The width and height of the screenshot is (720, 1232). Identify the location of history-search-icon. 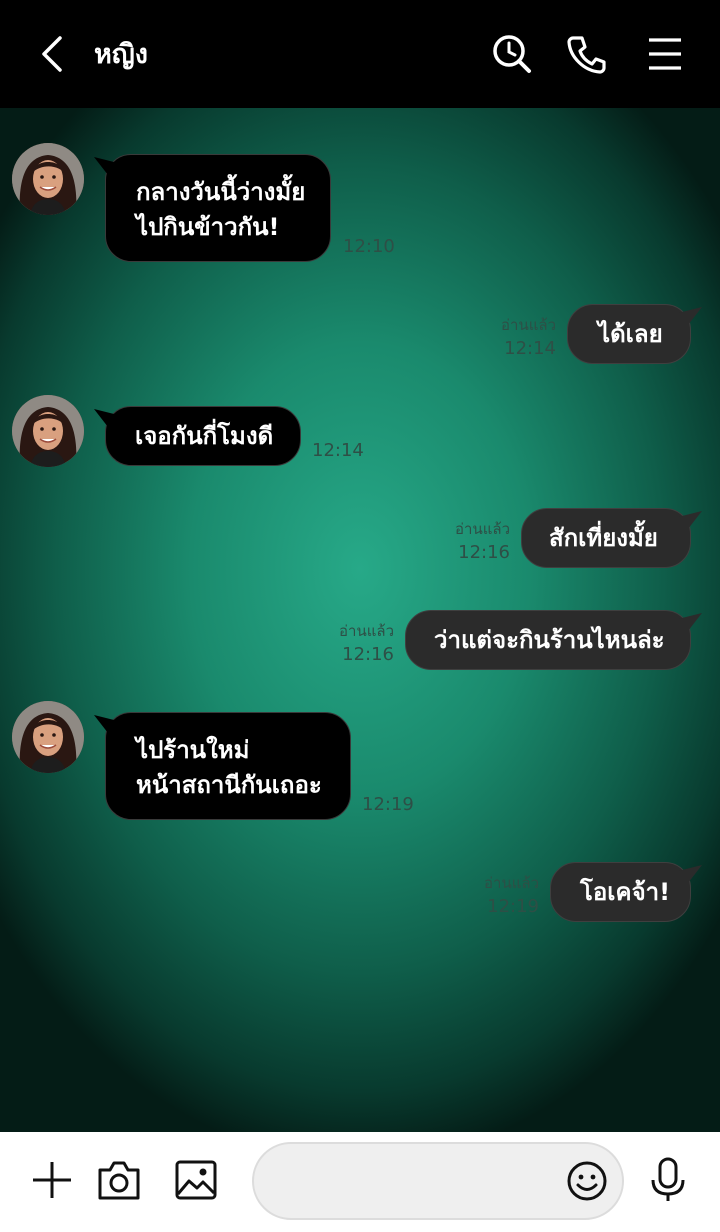
(512, 54).